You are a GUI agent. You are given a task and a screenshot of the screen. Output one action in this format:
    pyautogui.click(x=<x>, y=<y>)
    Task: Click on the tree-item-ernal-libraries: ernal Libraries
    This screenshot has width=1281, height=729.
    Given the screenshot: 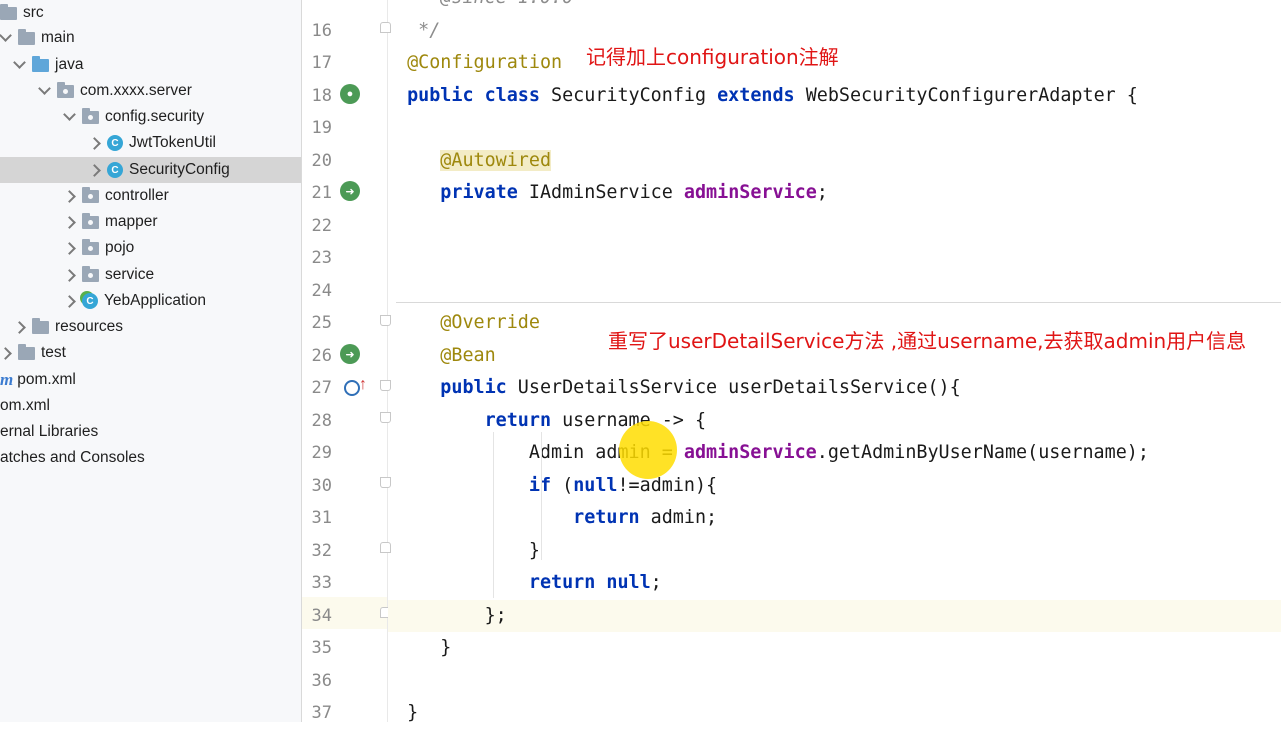 What is the action you would take?
    pyautogui.click(x=150, y=432)
    